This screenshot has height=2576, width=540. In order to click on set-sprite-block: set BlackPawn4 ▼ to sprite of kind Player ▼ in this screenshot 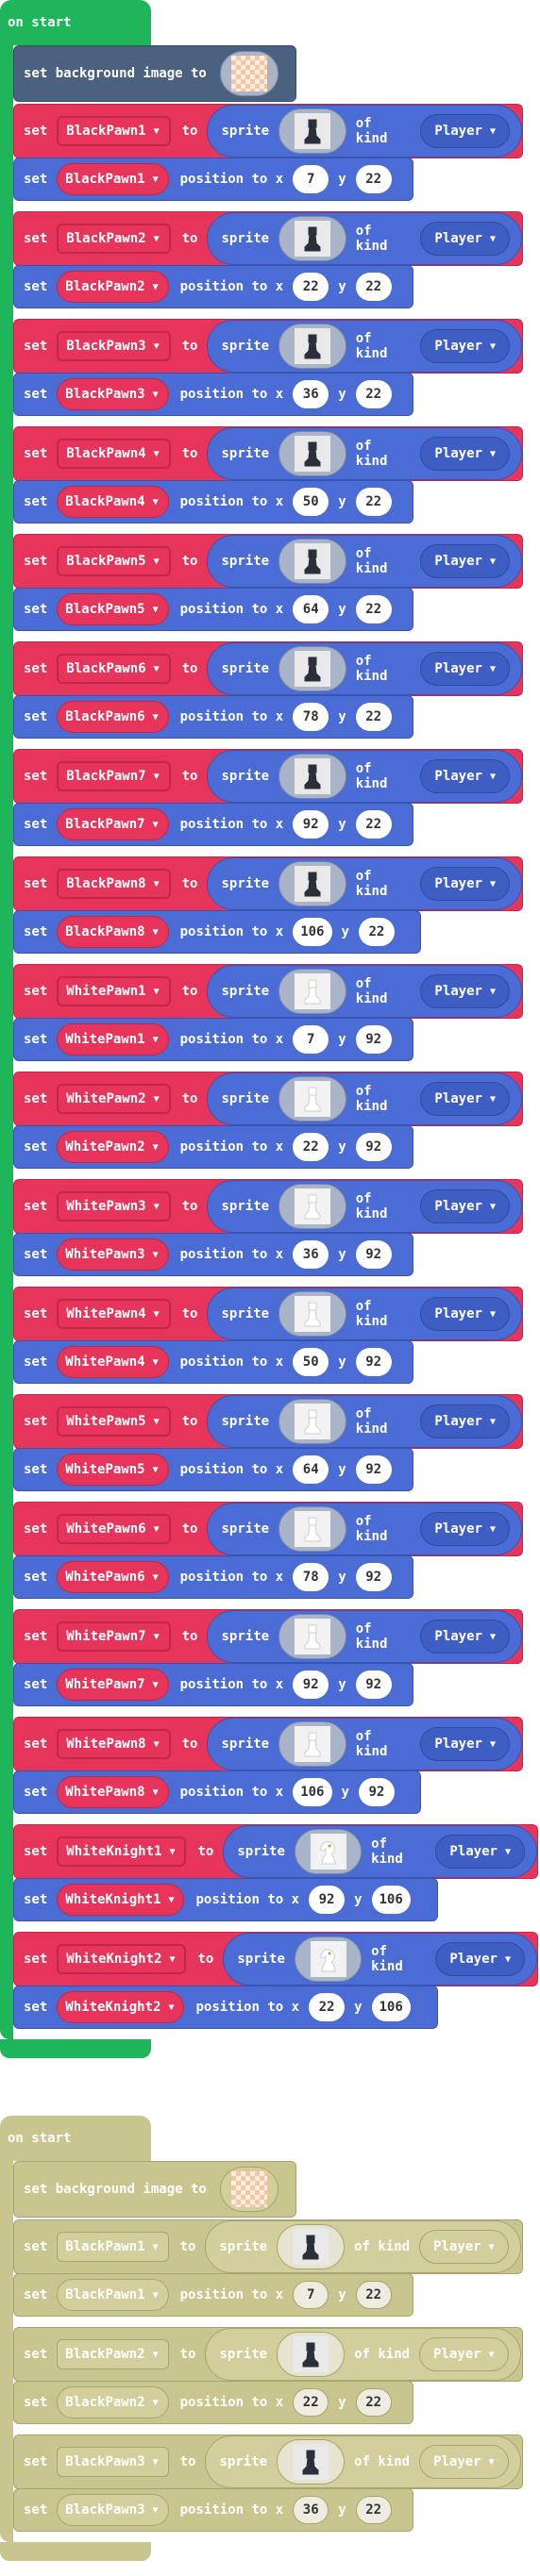, I will do `click(268, 453)`.